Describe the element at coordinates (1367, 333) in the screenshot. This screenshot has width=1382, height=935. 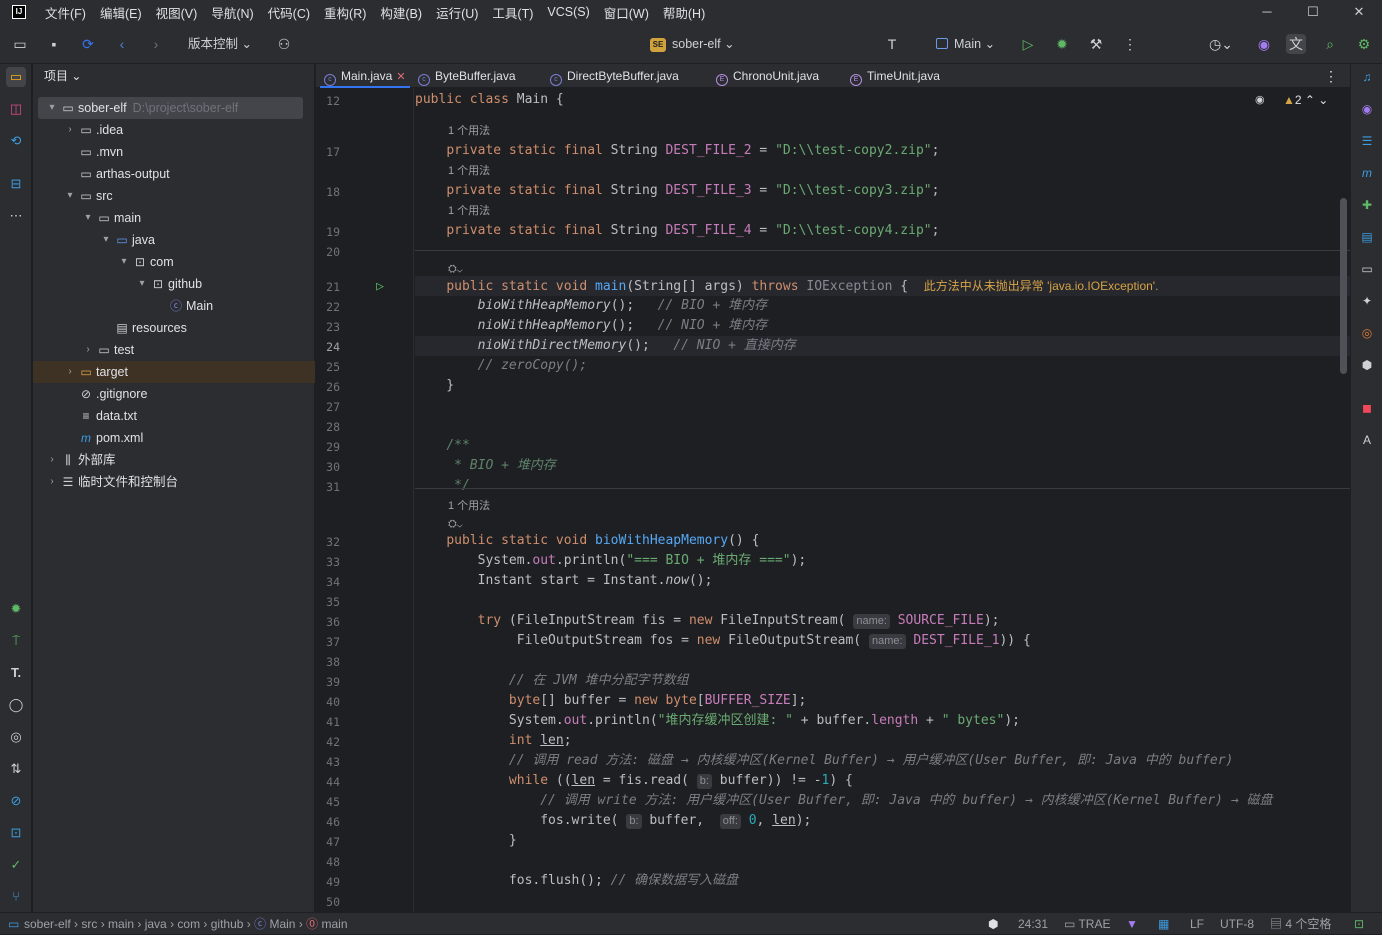
I see `arthas-icon: ◎` at that location.